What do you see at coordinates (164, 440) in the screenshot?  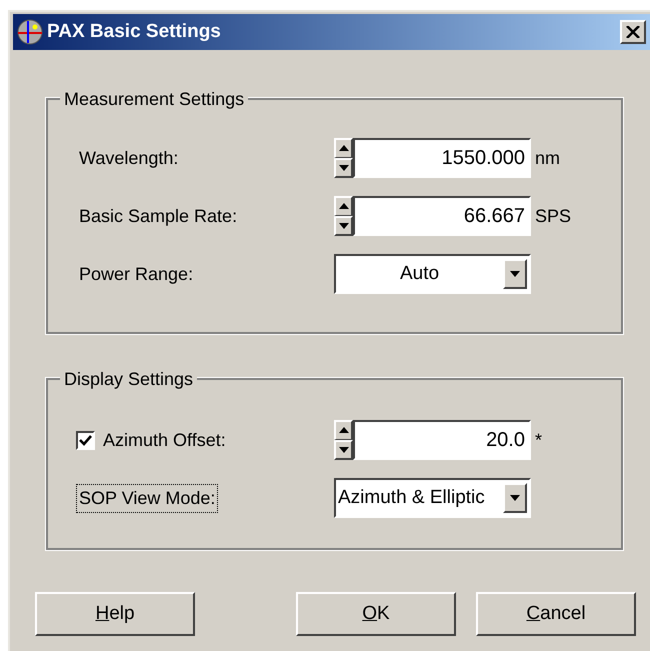 I see `field-label: Azimuth Offset:` at bounding box center [164, 440].